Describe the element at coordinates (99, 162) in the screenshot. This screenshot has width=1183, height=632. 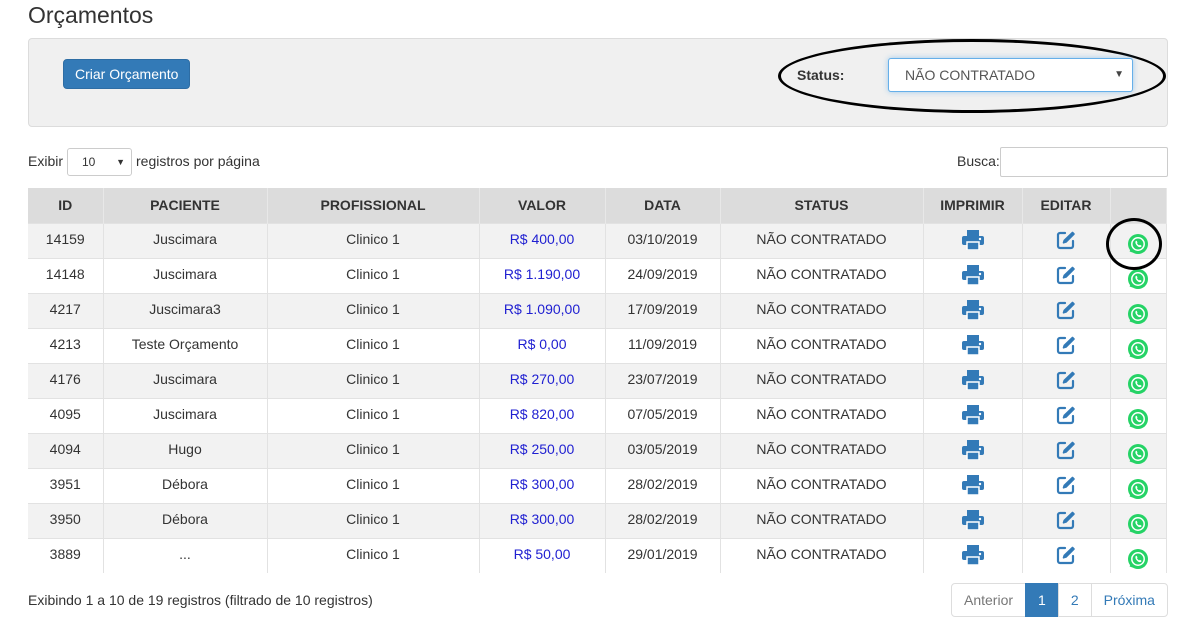
I see `page-length-select: 10 ▼` at that location.